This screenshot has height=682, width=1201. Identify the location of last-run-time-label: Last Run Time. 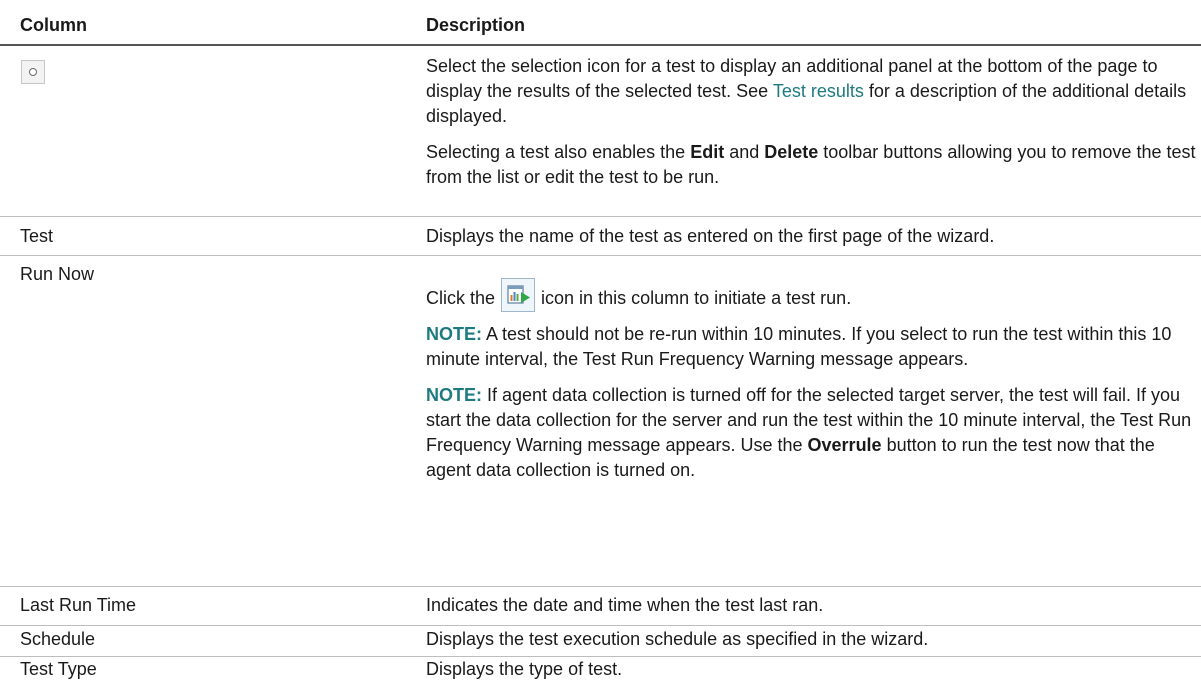
(78, 605).